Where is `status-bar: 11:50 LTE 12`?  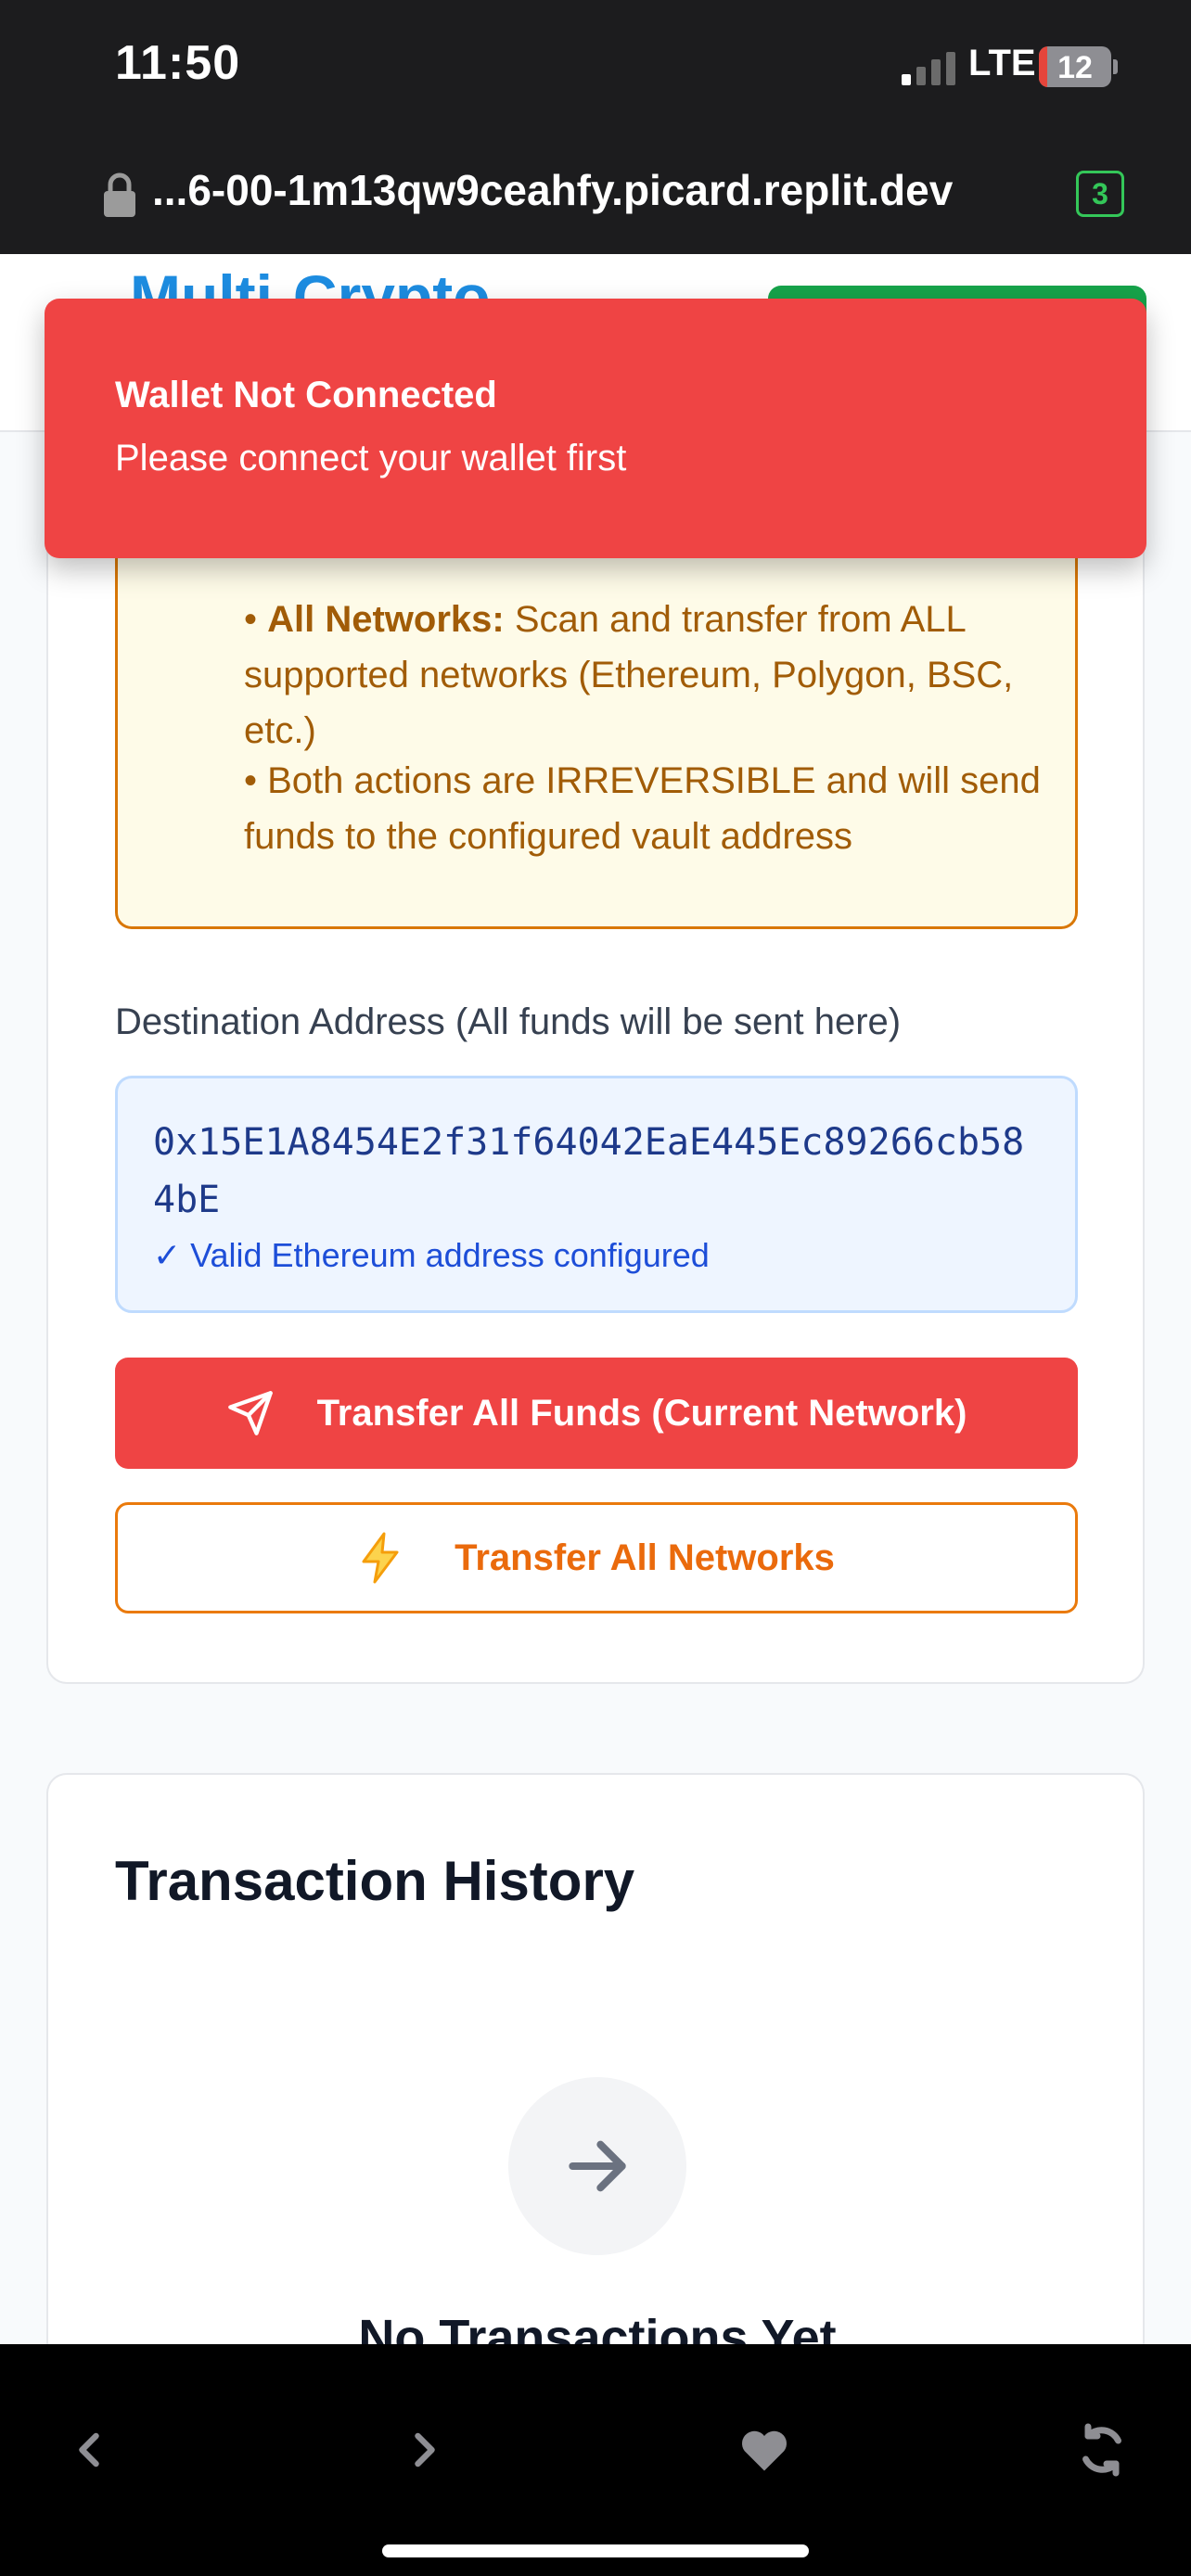
status-bar: 11:50 LTE 12 is located at coordinates (595, 69).